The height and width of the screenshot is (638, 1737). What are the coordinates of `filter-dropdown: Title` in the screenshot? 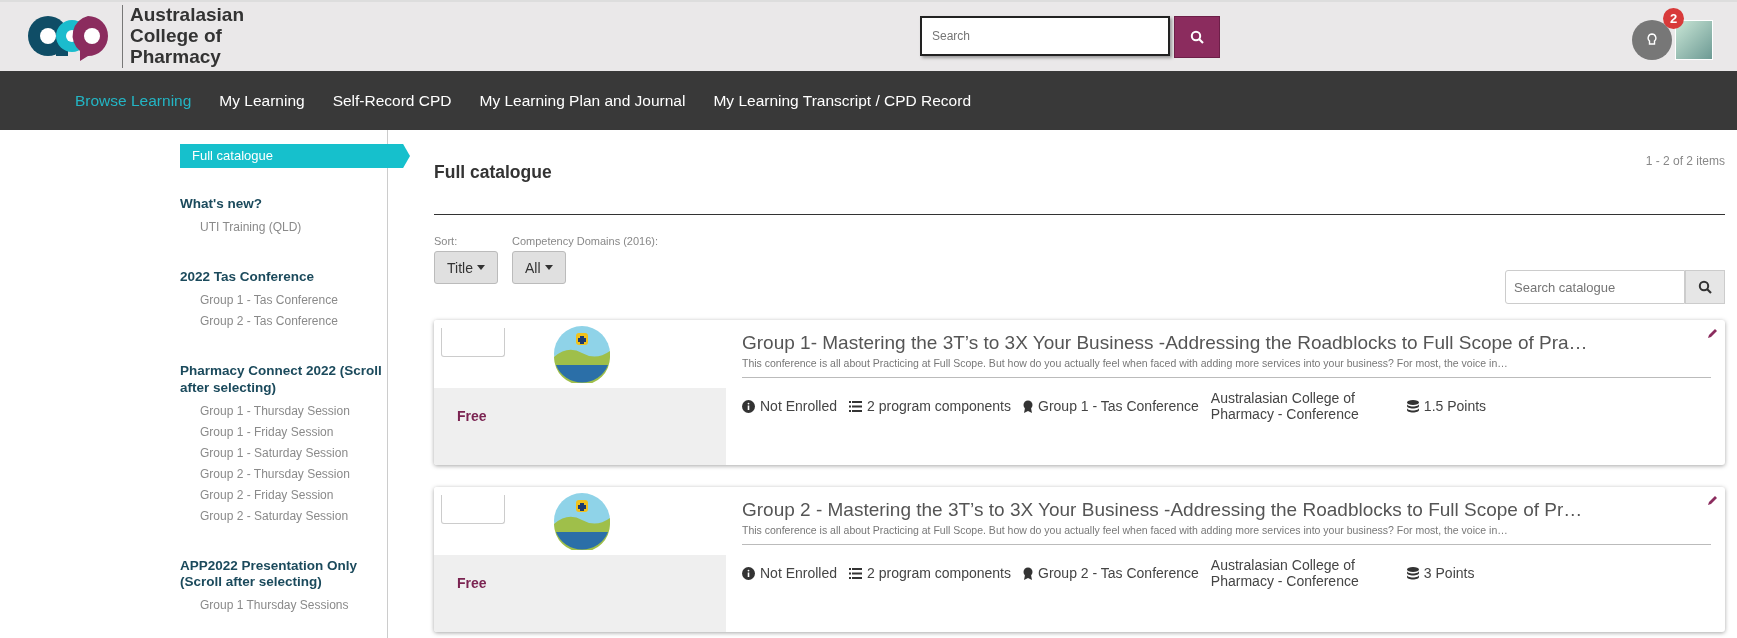 It's located at (466, 267).